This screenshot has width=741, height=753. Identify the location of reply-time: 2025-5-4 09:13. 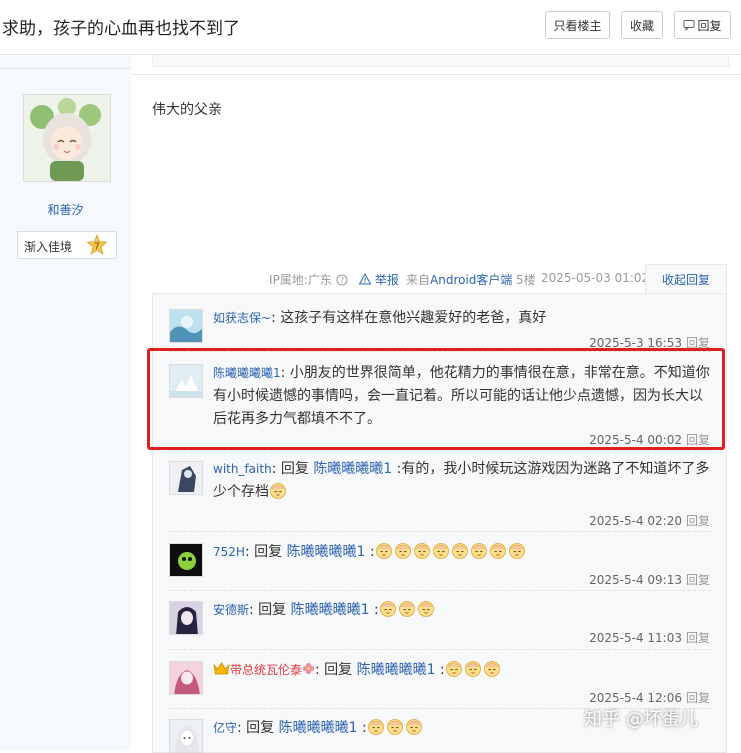
(635, 580).